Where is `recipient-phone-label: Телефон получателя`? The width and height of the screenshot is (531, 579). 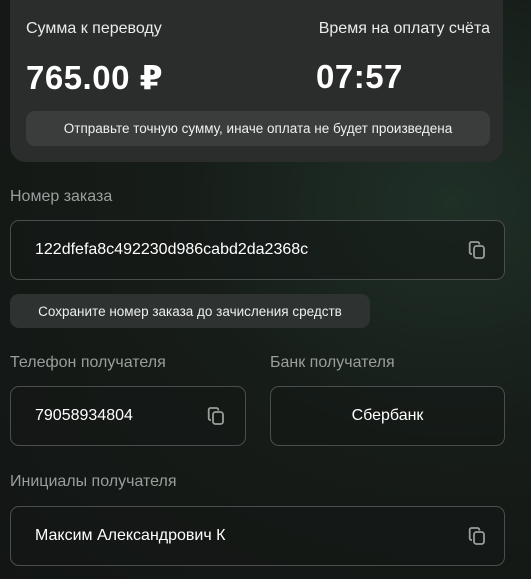 recipient-phone-label: Телефон получателя is located at coordinates (88, 362).